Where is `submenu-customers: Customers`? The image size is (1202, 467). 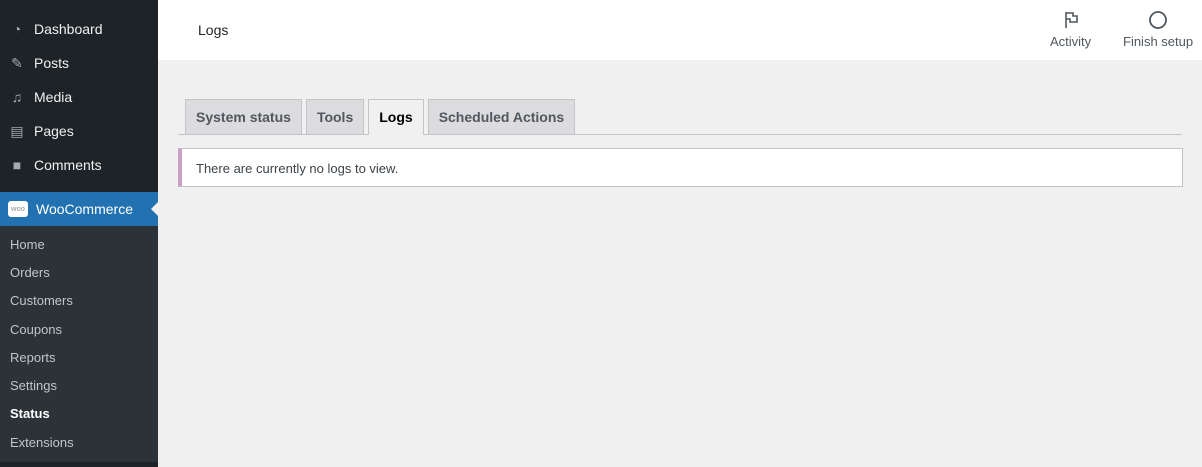
submenu-customers: Customers is located at coordinates (79, 301).